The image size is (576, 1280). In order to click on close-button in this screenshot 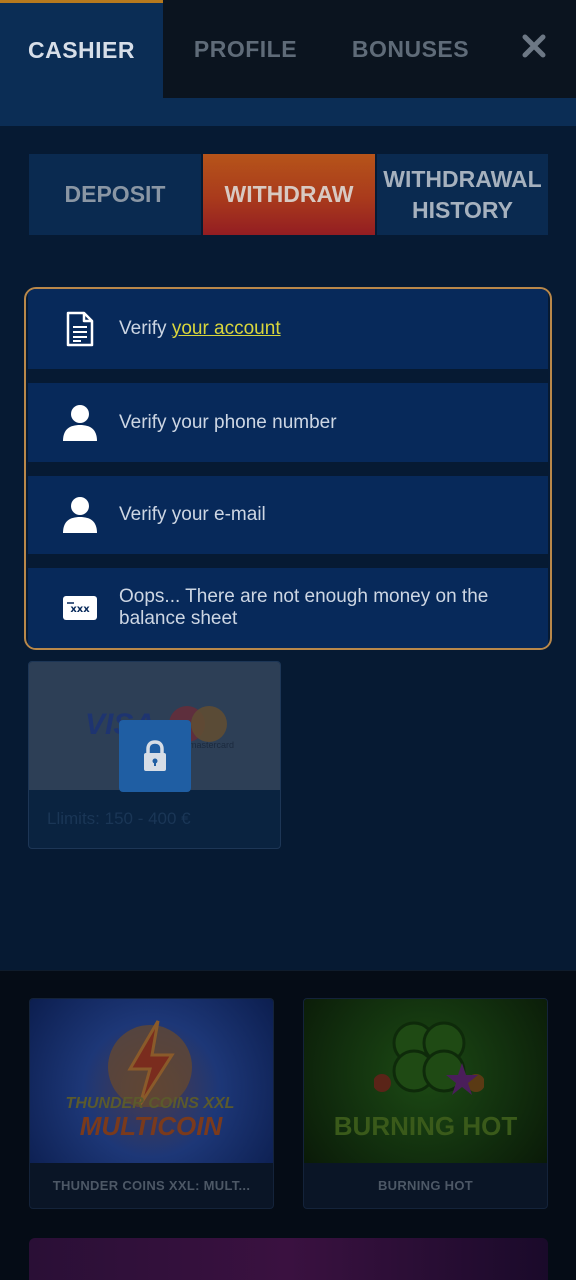, I will do `click(534, 46)`.